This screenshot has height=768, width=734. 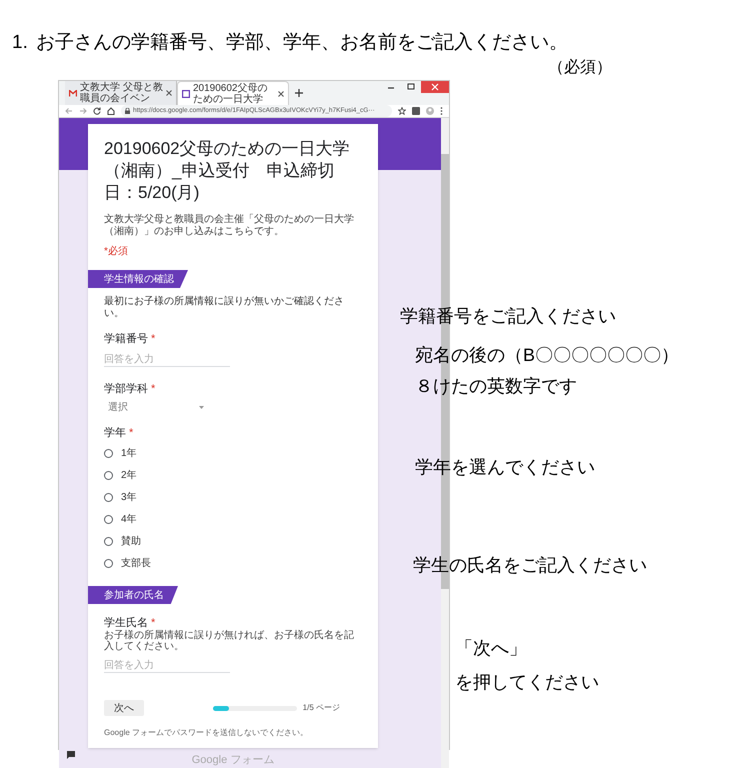 I want to click on footer-note: Google フォームでパスワードを送信しないでください。, so click(x=207, y=733).